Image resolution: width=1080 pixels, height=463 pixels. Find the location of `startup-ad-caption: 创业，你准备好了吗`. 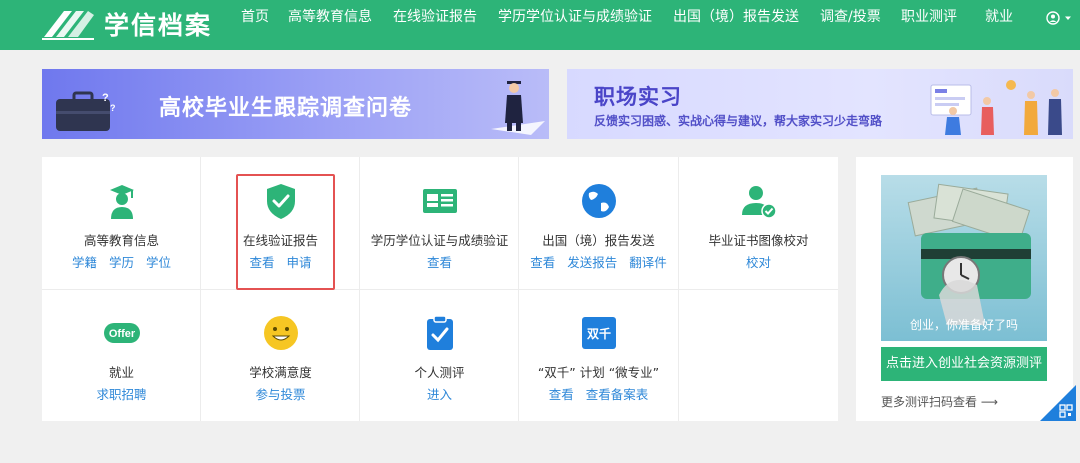

startup-ad-caption: 创业，你准备好了吗 is located at coordinates (963, 325).